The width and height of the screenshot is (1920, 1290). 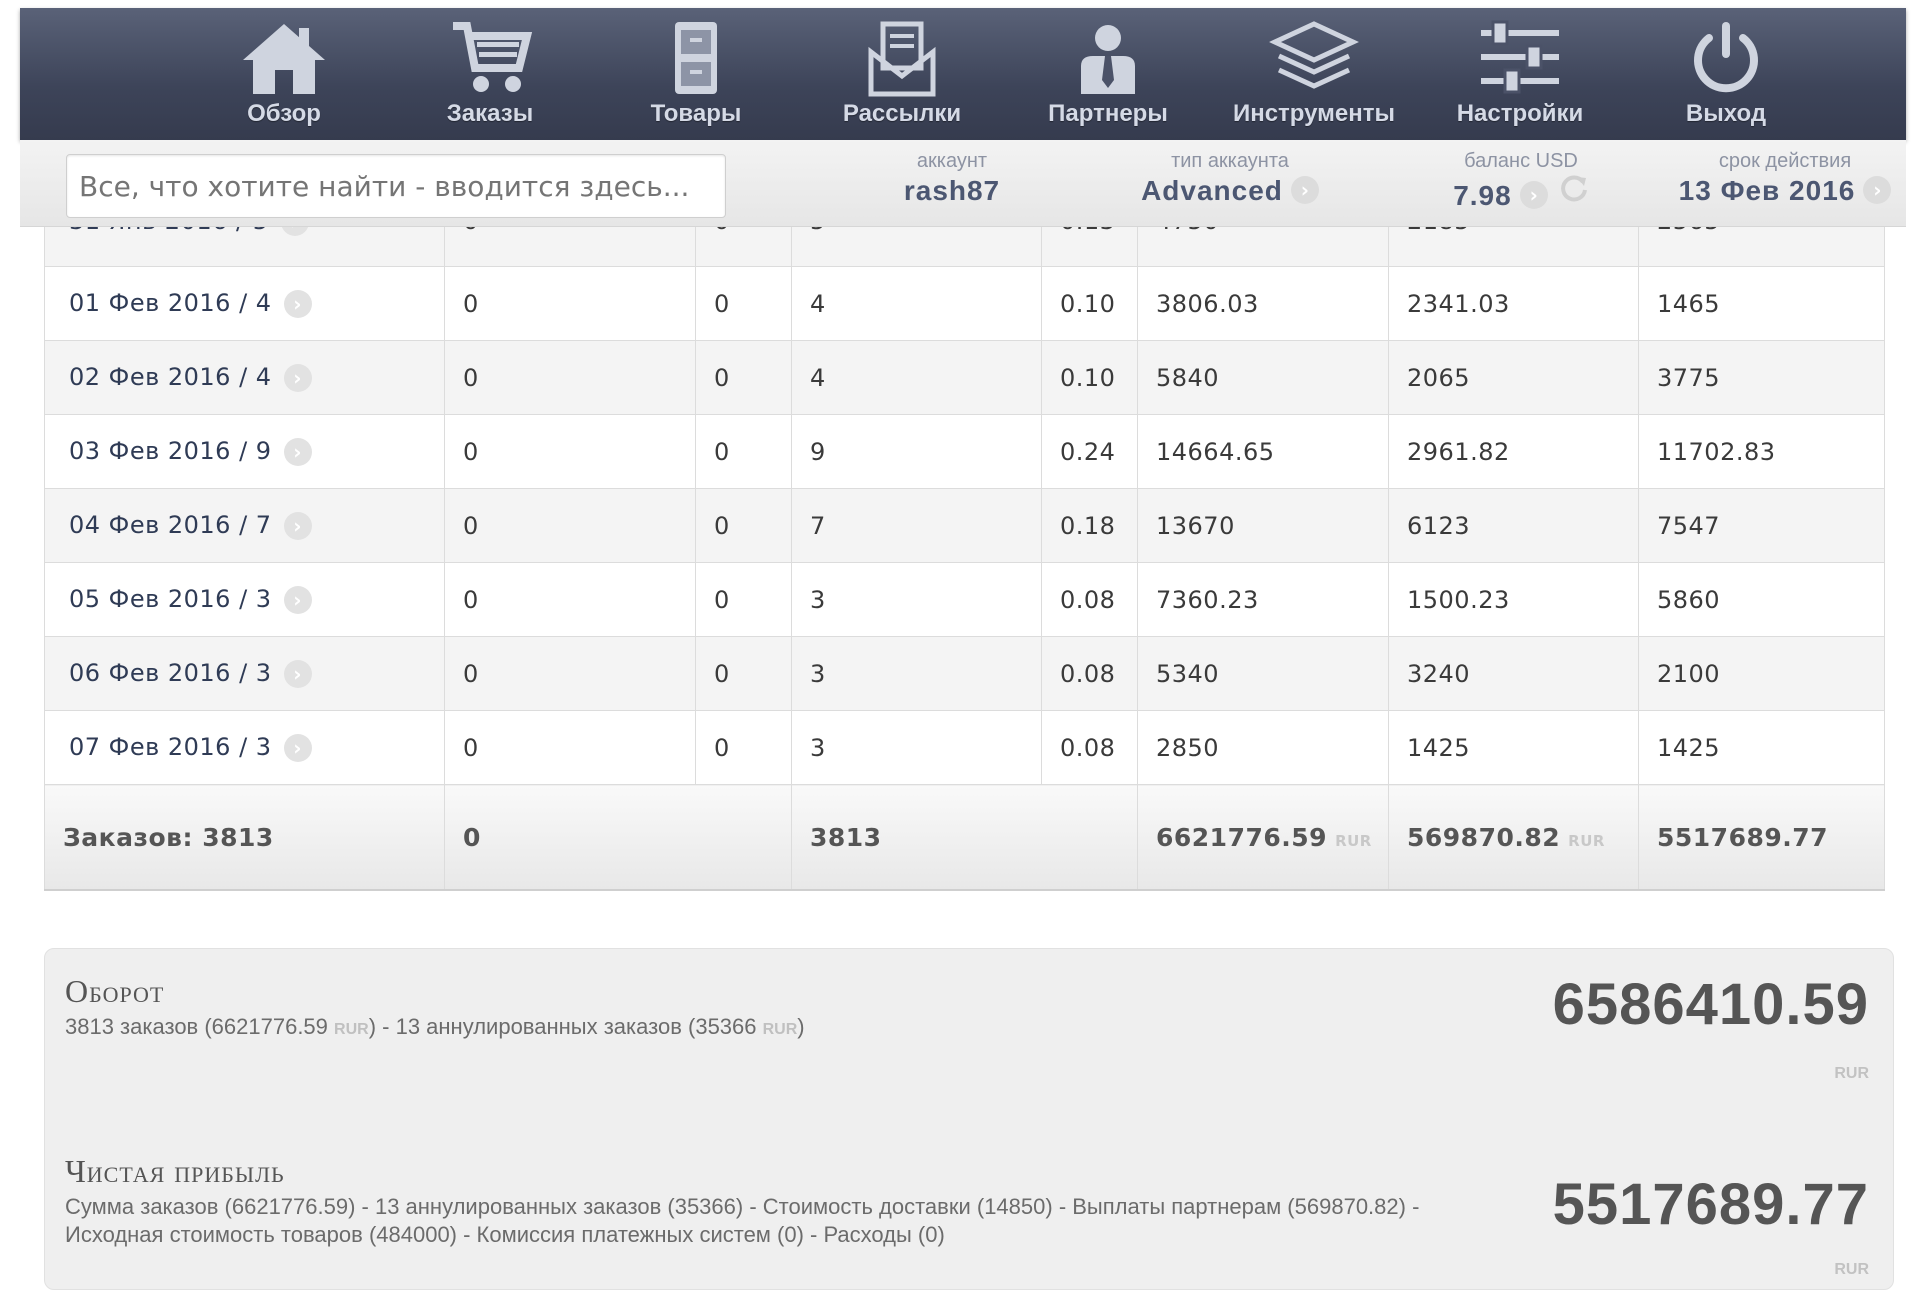 I want to click on nav-logout: Выход, so click(x=1726, y=76).